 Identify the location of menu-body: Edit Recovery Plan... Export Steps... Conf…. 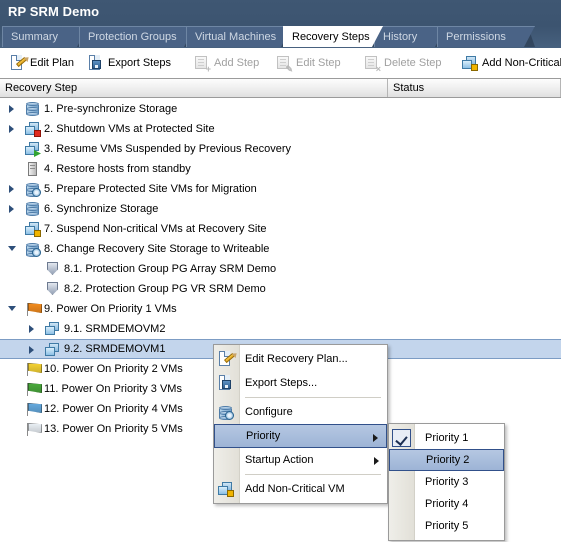
(300, 424).